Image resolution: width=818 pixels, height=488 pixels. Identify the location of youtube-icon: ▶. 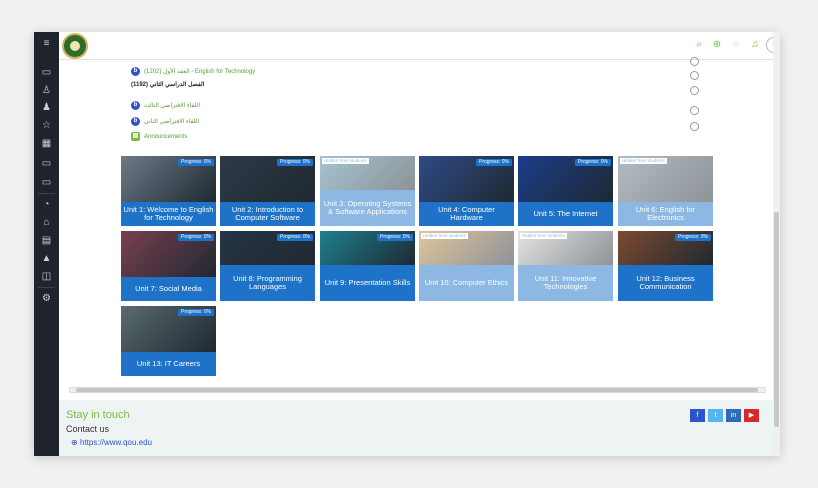
(751, 415).